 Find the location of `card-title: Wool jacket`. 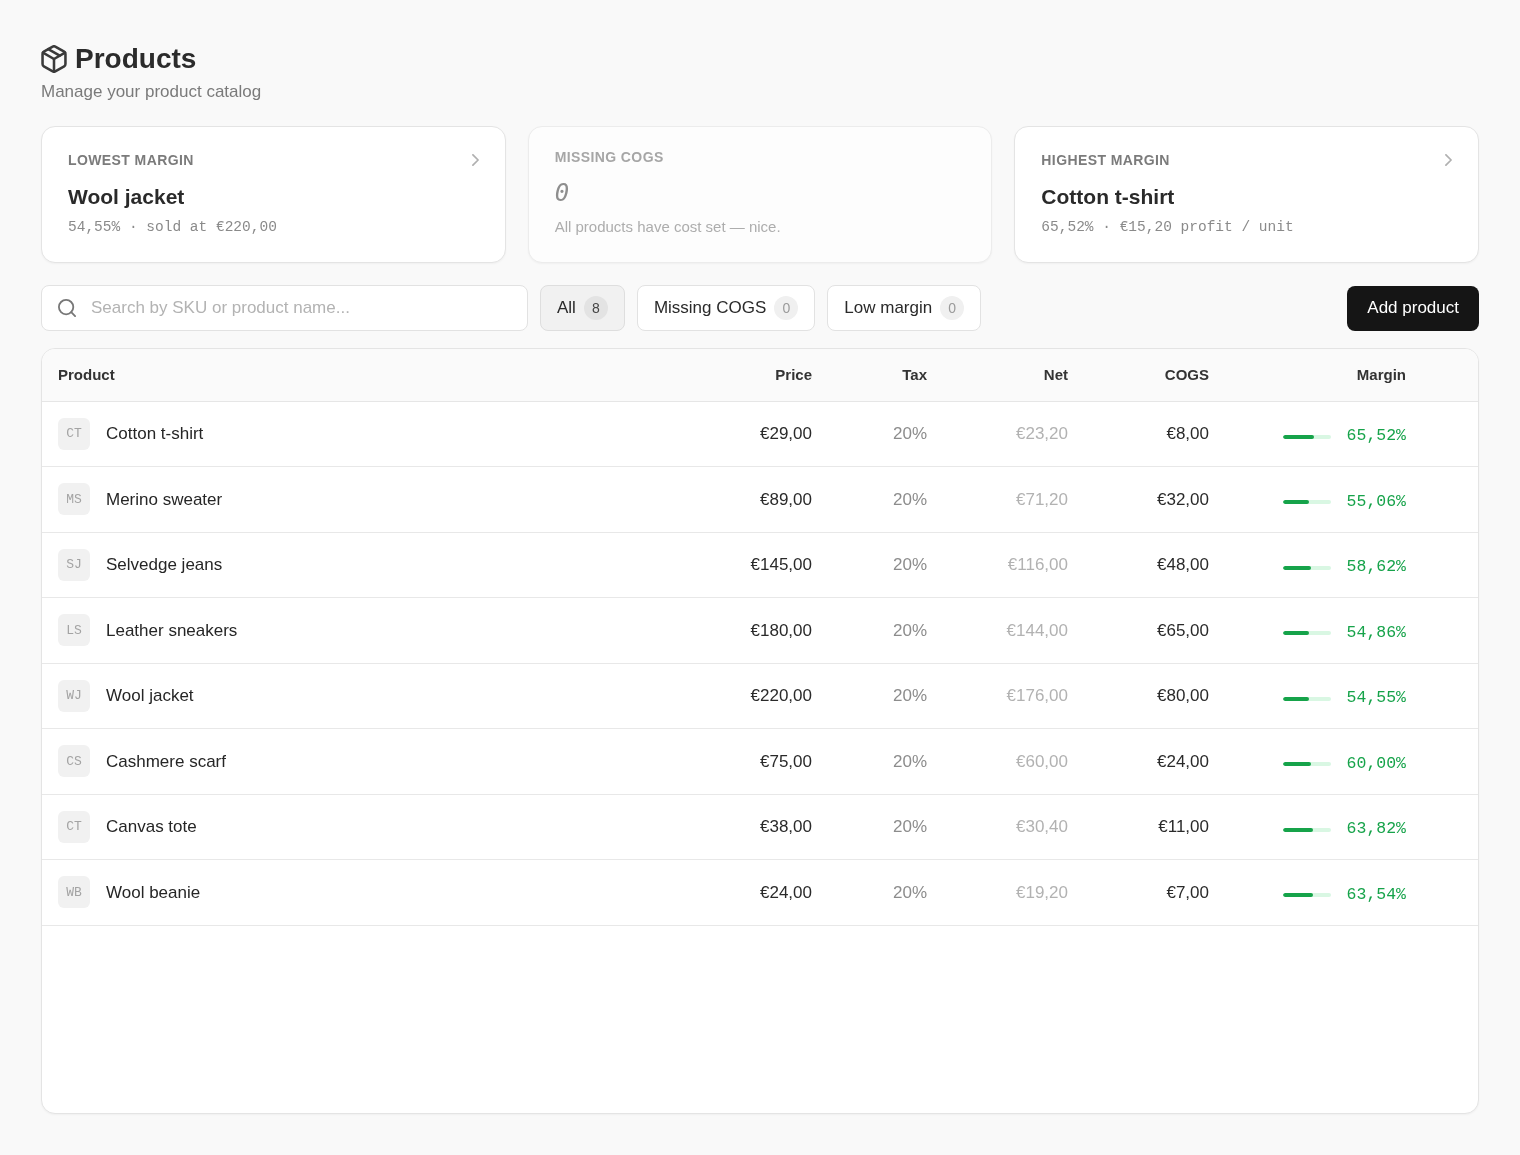

card-title: Wool jacket is located at coordinates (126, 197).